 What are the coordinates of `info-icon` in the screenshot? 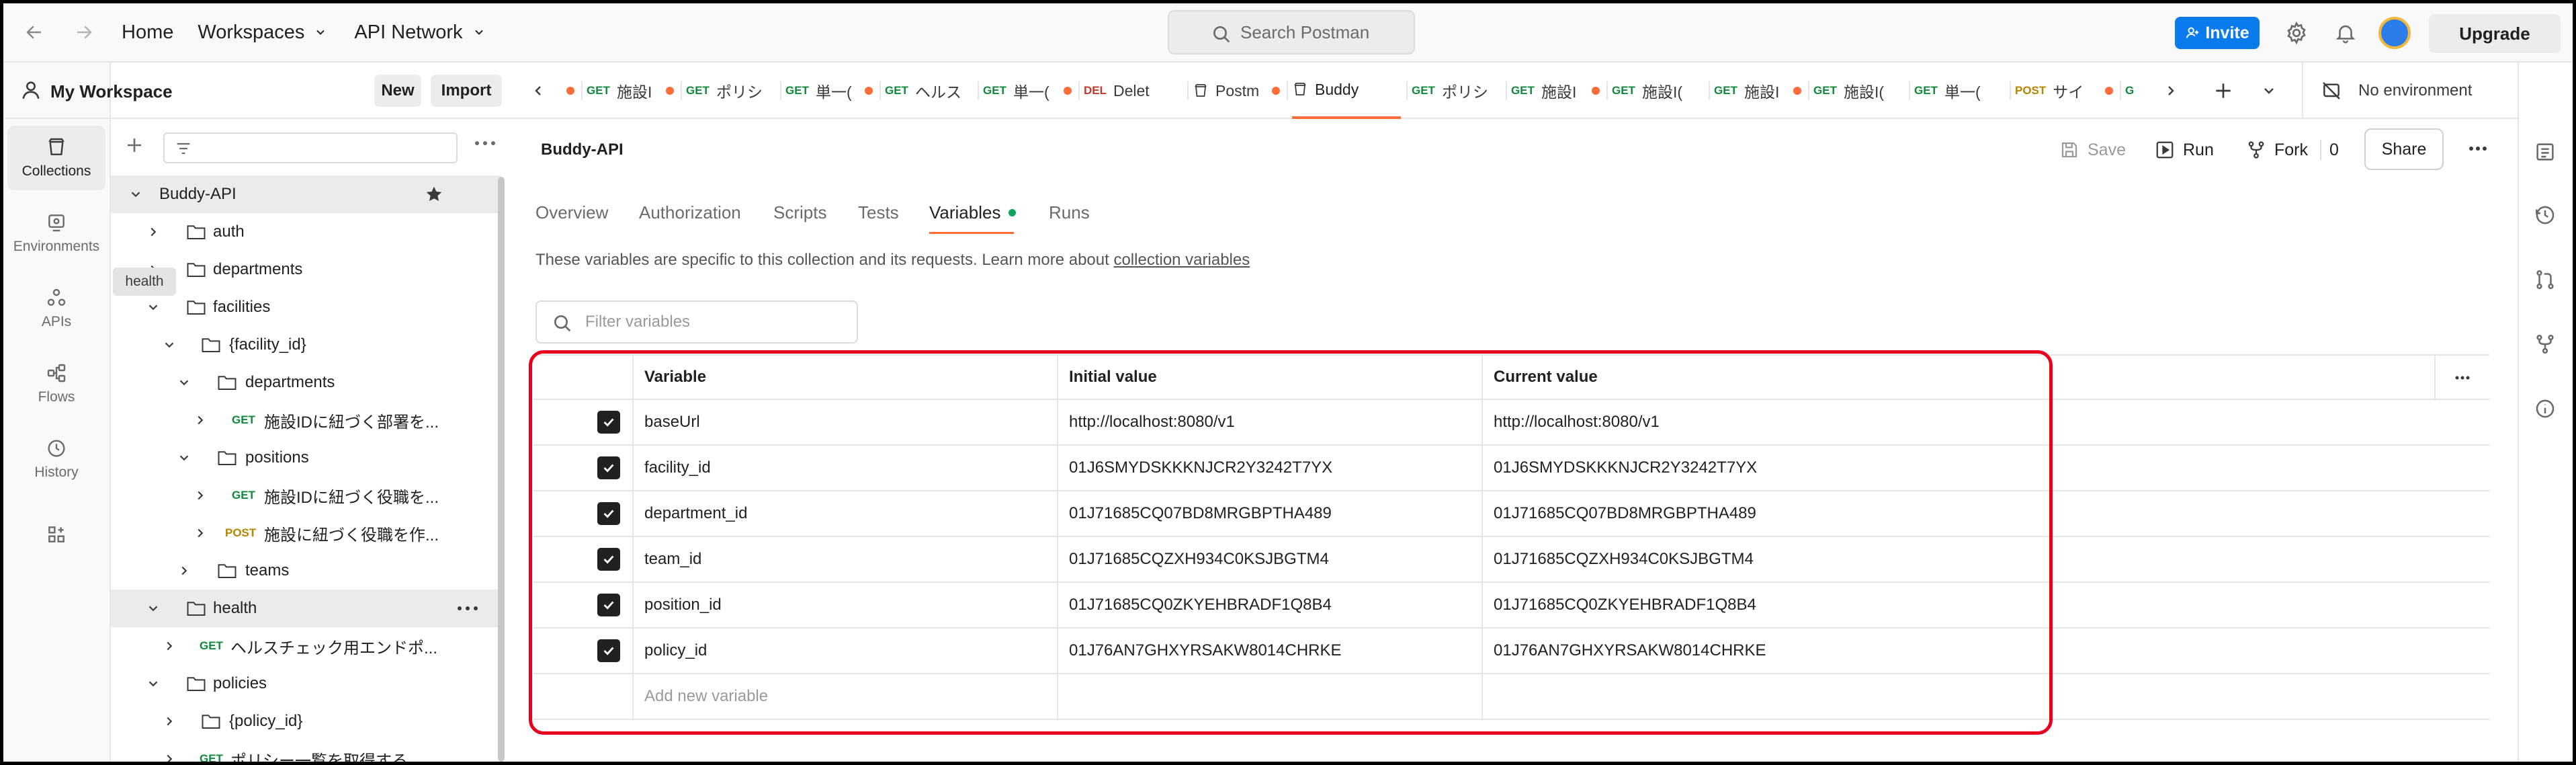 It's located at (2545, 408).